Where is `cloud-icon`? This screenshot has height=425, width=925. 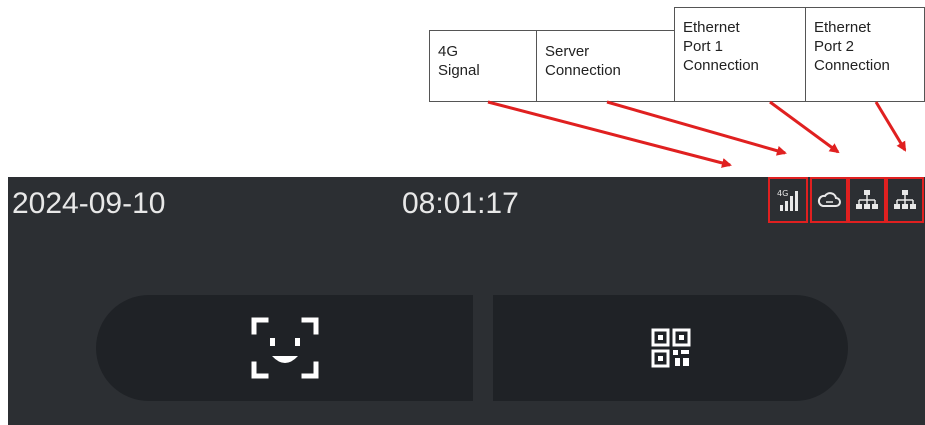 cloud-icon is located at coordinates (829, 200).